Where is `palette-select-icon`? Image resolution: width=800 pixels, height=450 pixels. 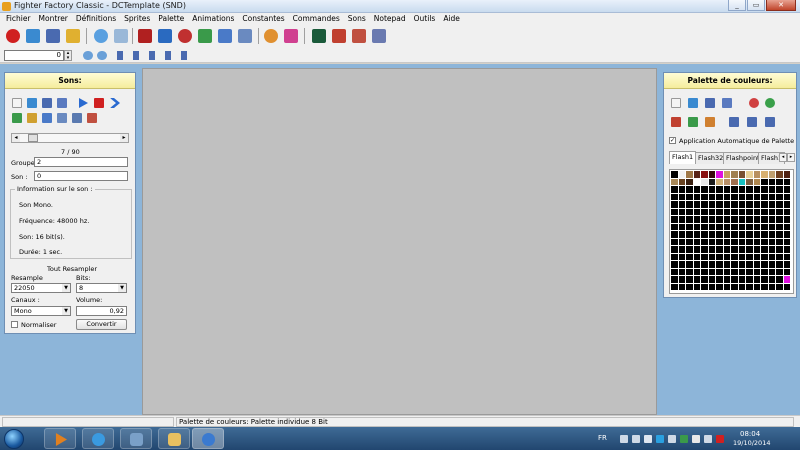
palette-select-icon is located at coordinates (676, 122).